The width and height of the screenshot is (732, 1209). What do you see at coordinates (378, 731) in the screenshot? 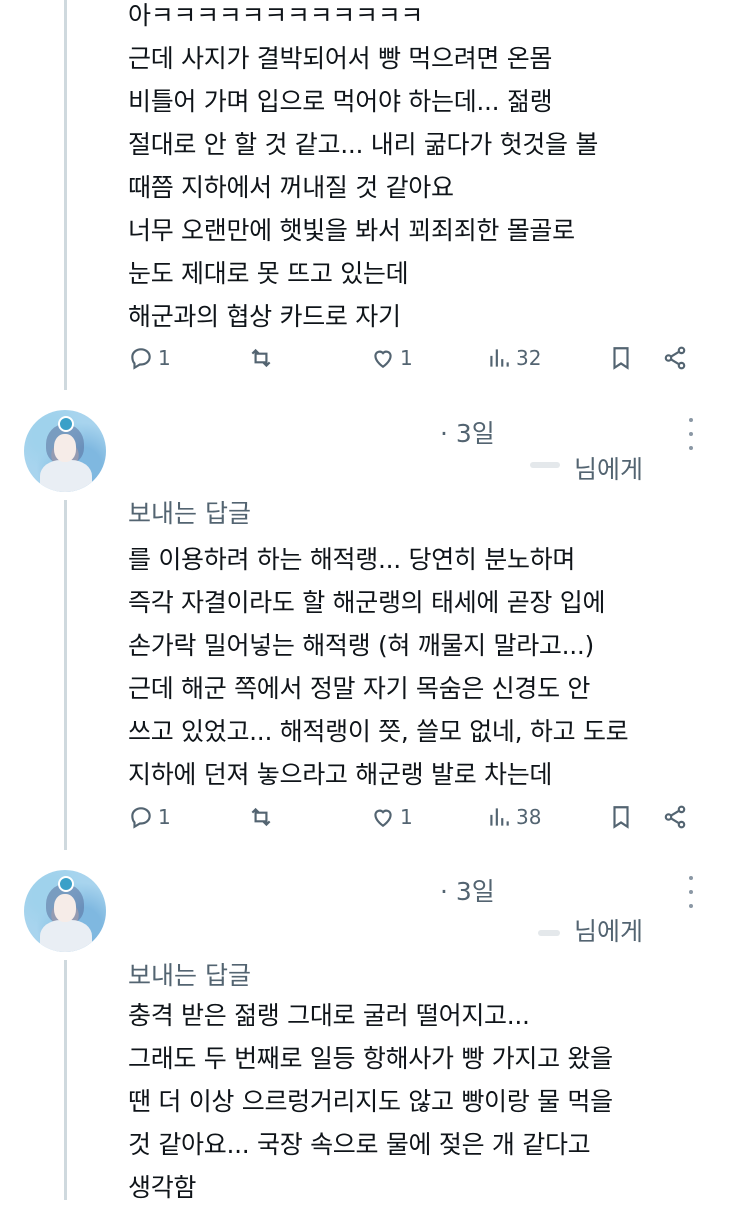
I see `tweet-text-line: 쓰고 있었고... 해적랭이 쯧, 쓸모 없네, 하고 도로` at bounding box center [378, 731].